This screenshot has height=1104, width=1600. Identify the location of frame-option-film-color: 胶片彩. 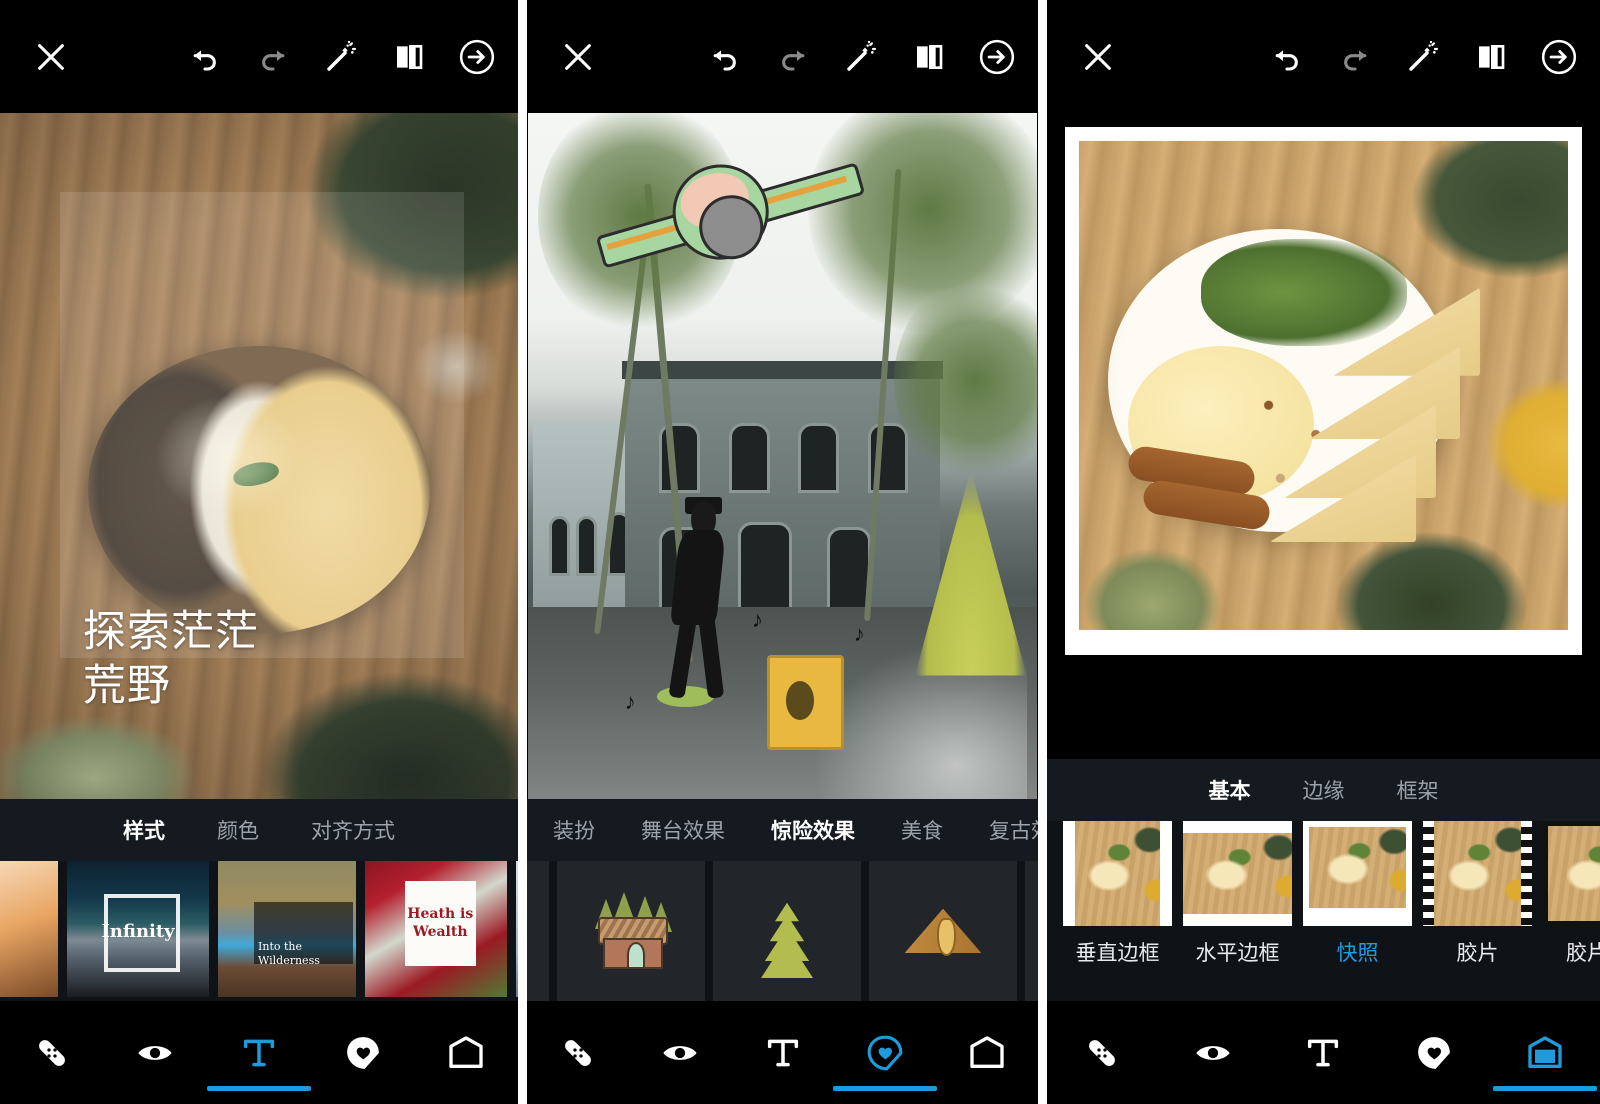
(1571, 894).